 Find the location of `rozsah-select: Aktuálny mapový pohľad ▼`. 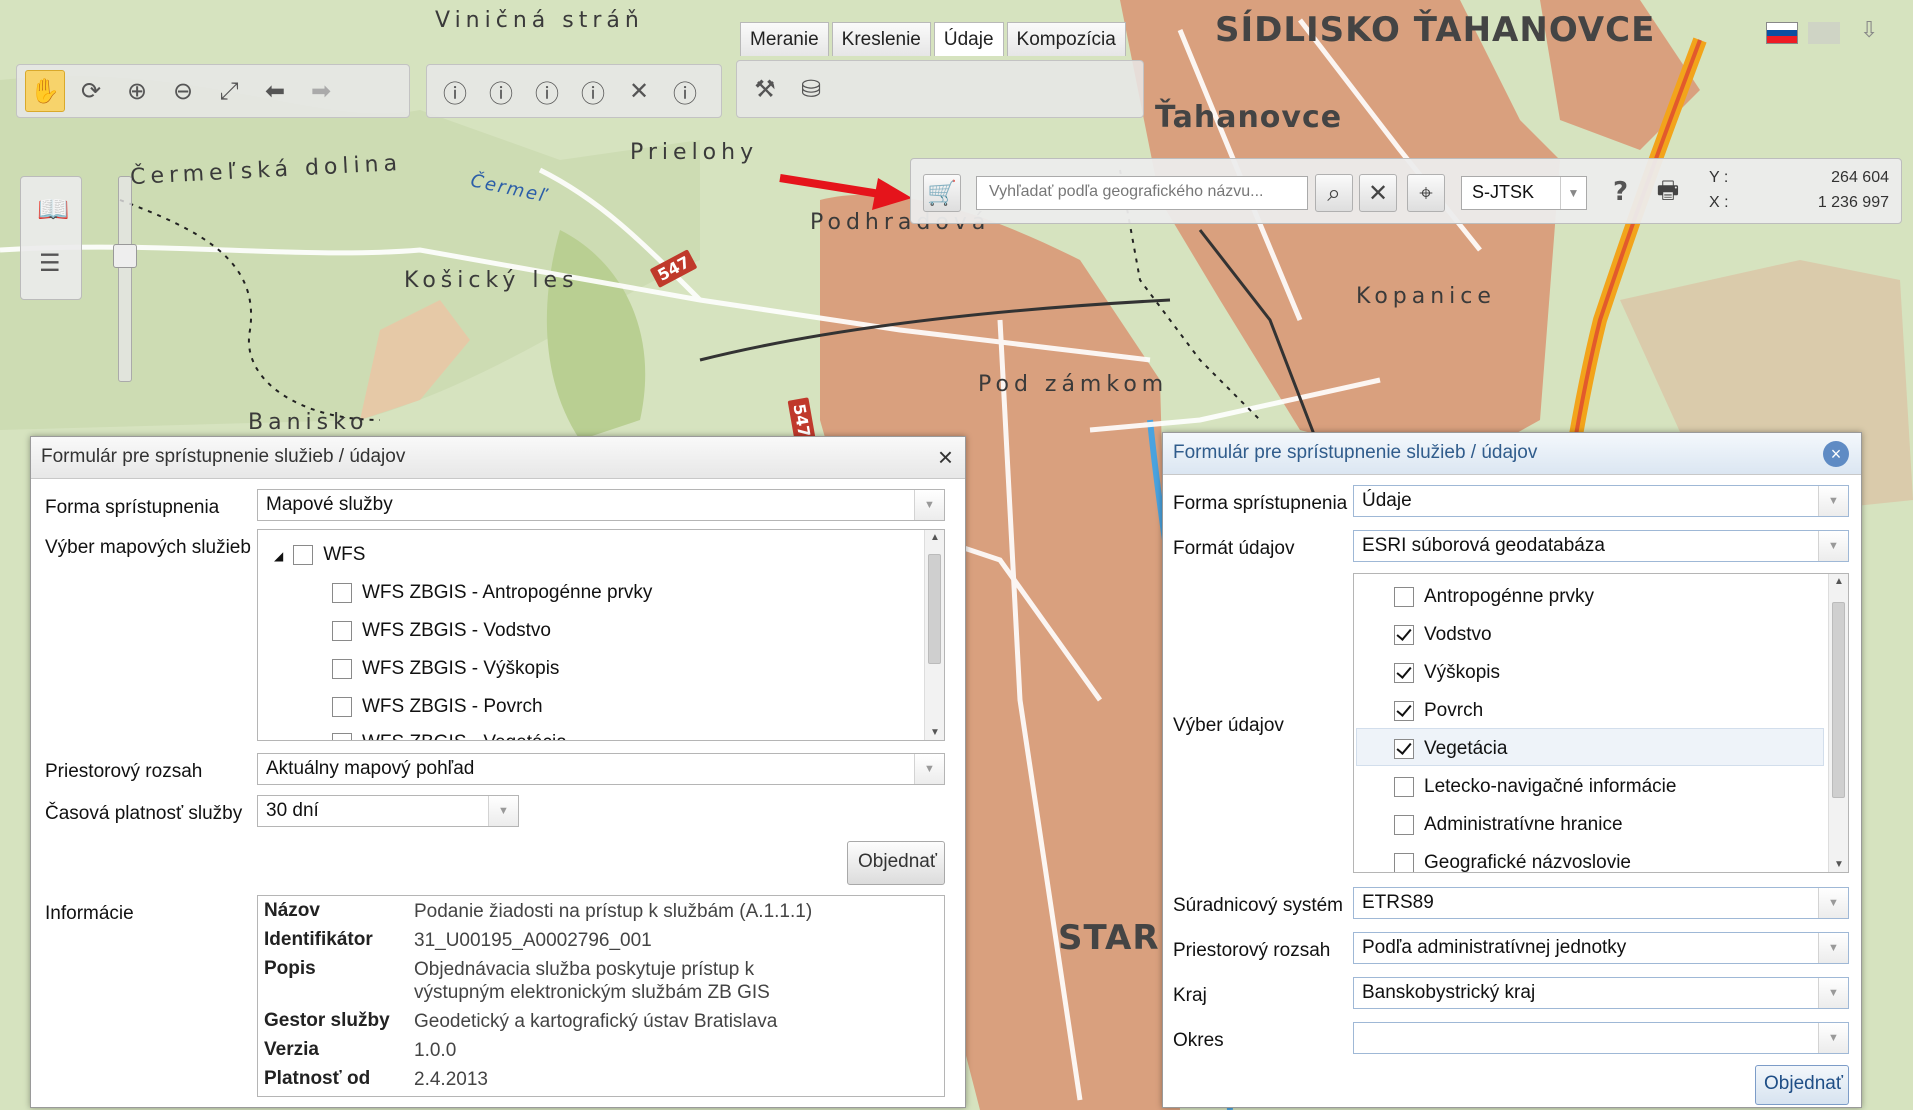

rozsah-select: Aktuálny mapový pohľad ▼ is located at coordinates (601, 769).